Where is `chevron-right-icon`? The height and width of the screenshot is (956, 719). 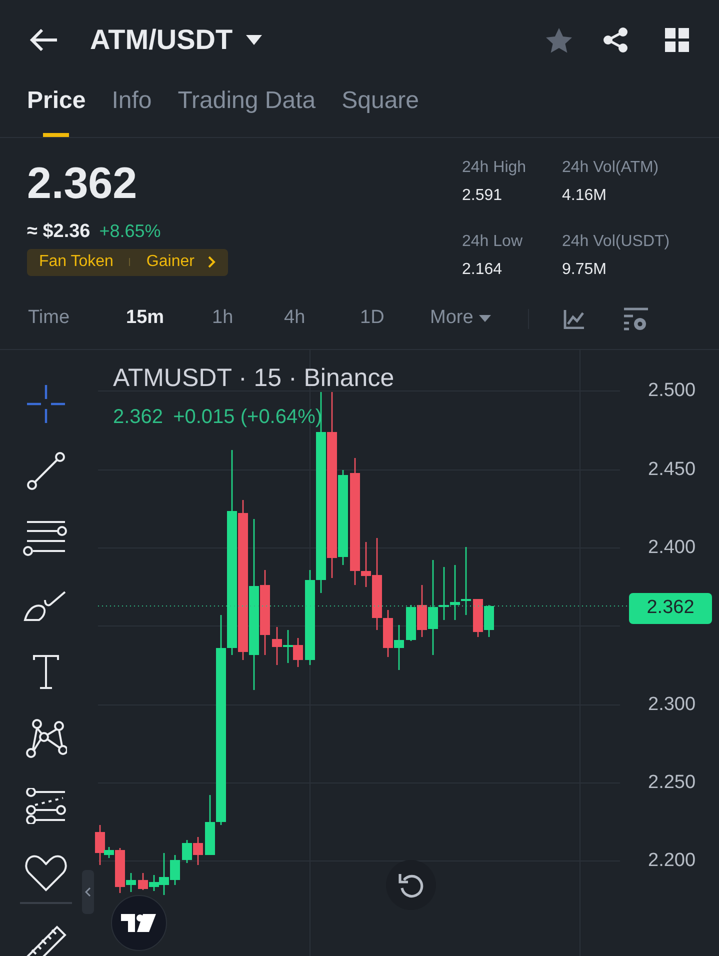 chevron-right-icon is located at coordinates (212, 262).